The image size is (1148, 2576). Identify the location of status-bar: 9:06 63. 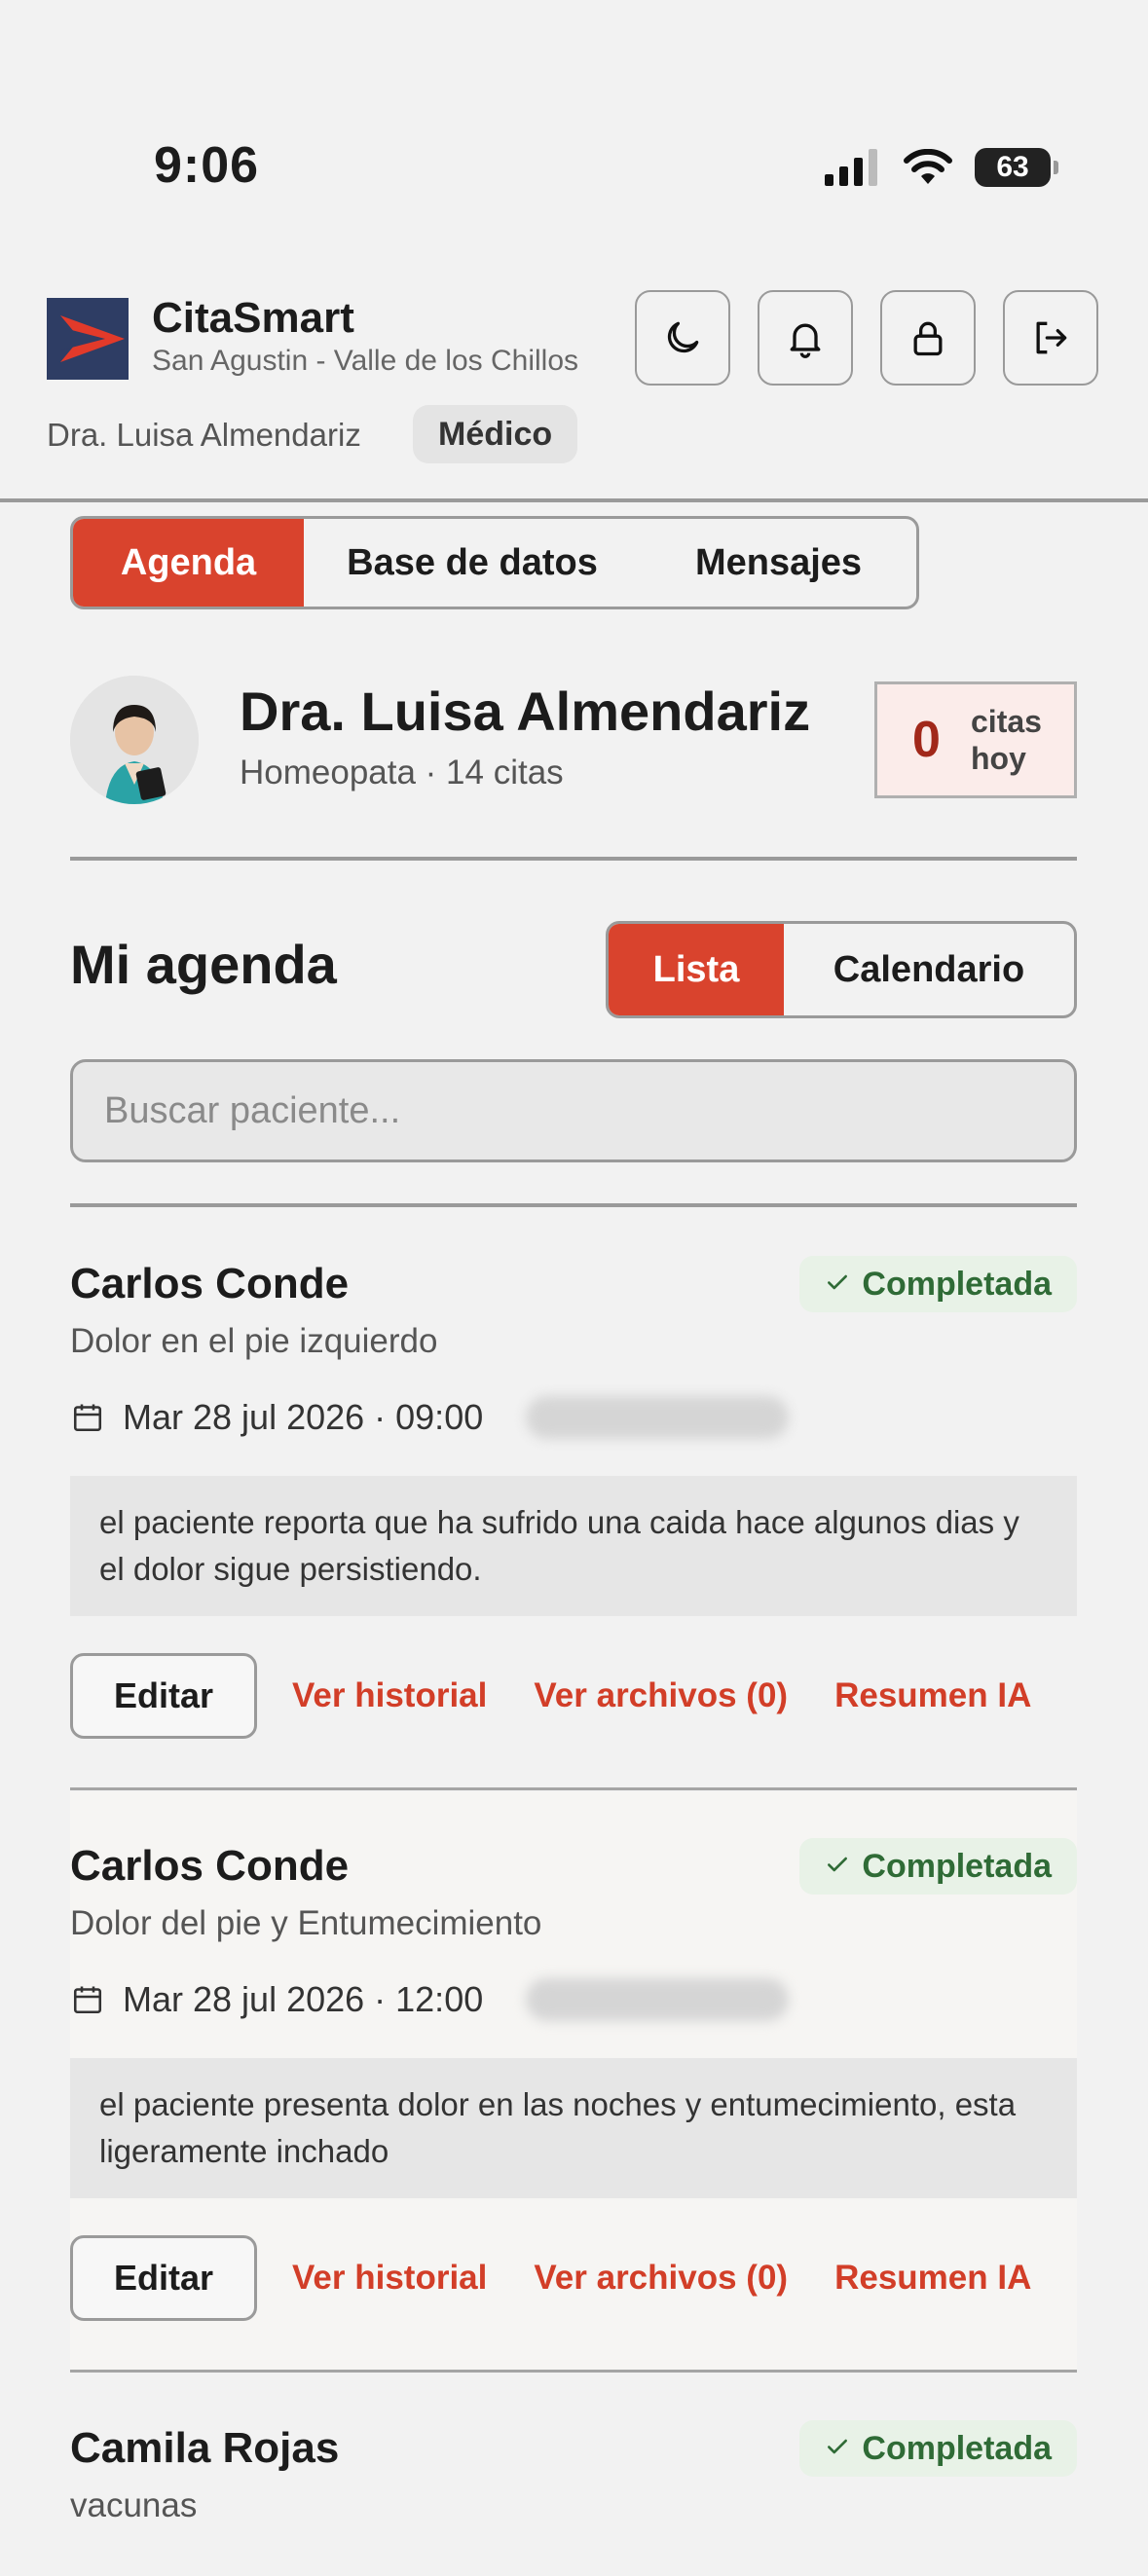
(574, 131).